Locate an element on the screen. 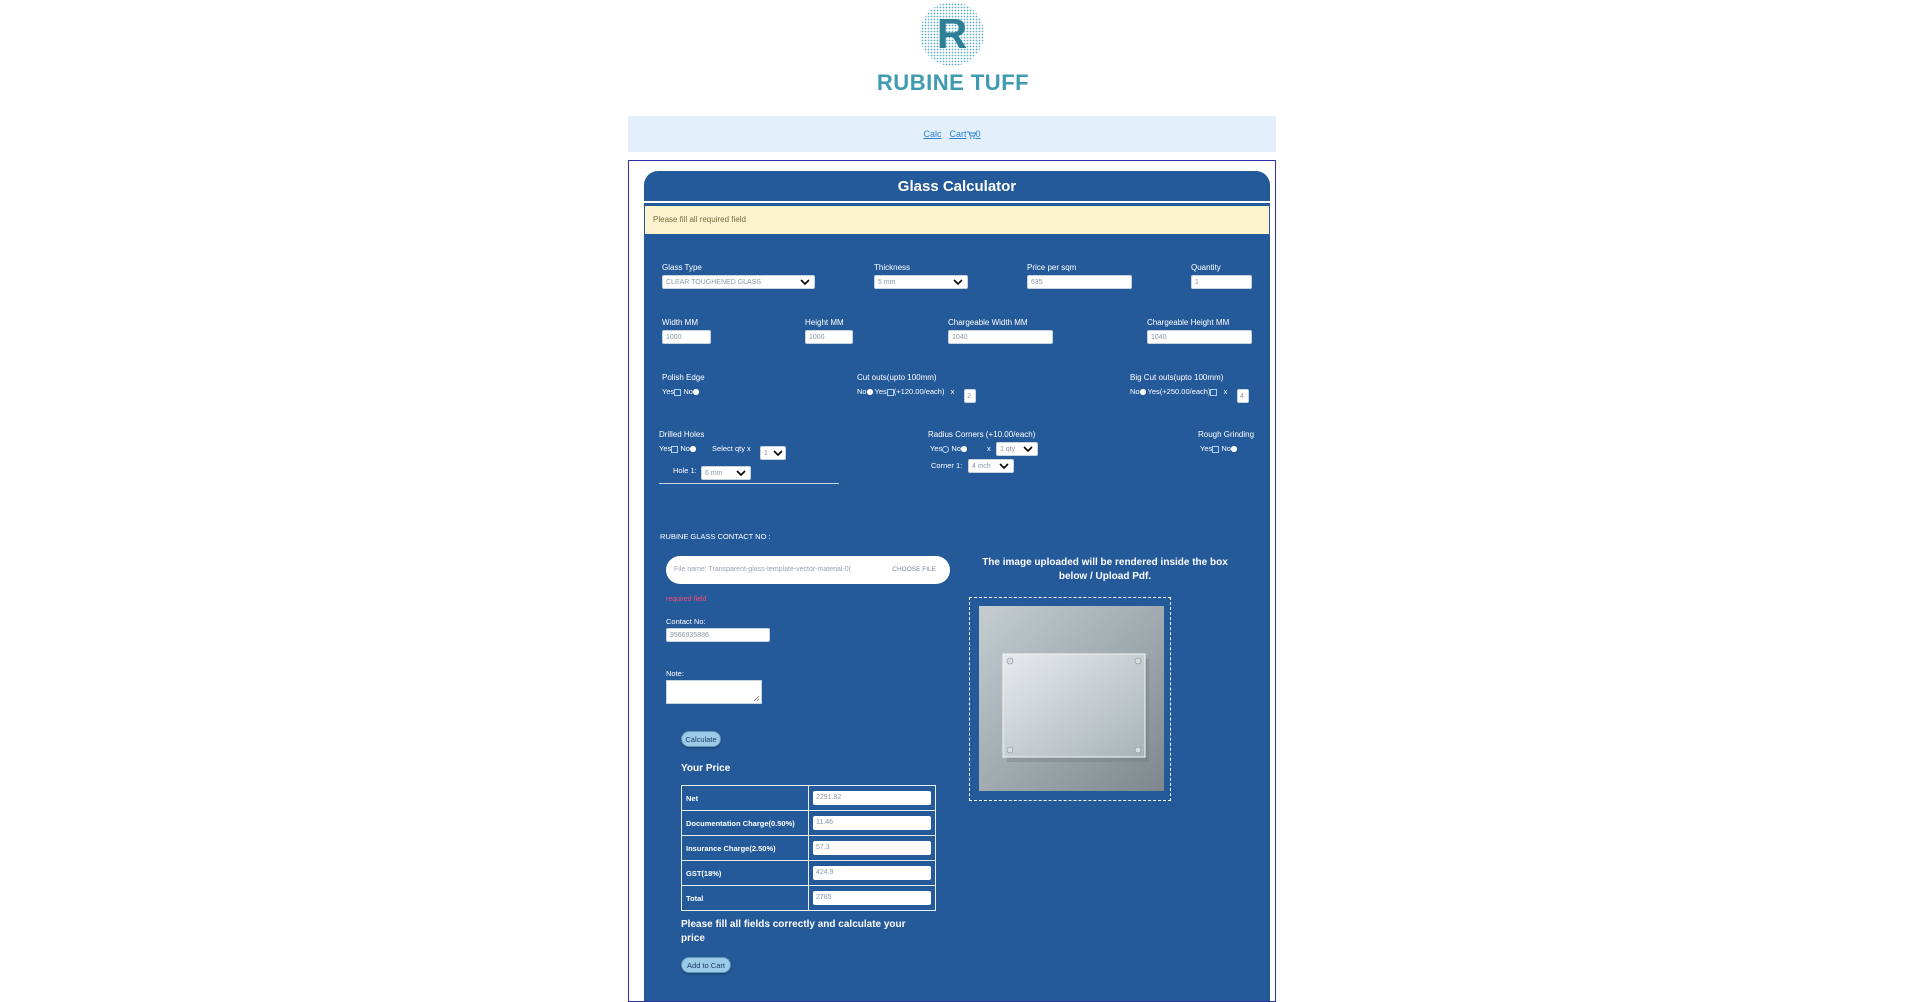 This screenshot has height=1002, width=1906. price-value-insurance: 57.3 is located at coordinates (872, 848).